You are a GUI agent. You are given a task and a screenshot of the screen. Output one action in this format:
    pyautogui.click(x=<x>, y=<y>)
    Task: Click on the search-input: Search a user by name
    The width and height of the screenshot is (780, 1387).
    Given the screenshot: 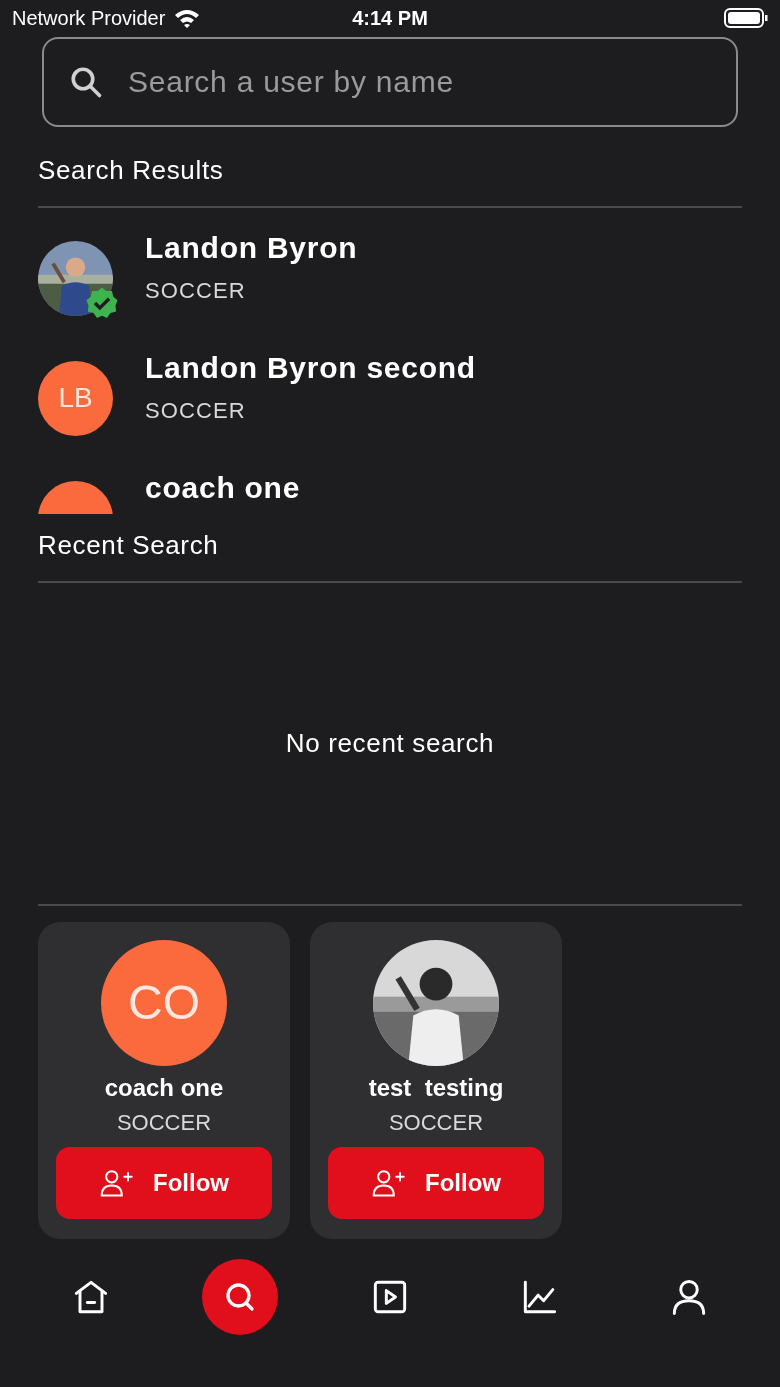 What is the action you would take?
    pyautogui.click(x=420, y=82)
    